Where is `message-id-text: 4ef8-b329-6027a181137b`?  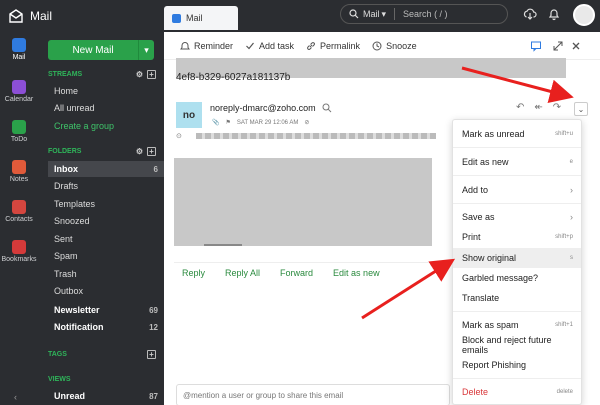
message-id-text: 4ef8-b329-6027a181137b is located at coordinates (233, 77).